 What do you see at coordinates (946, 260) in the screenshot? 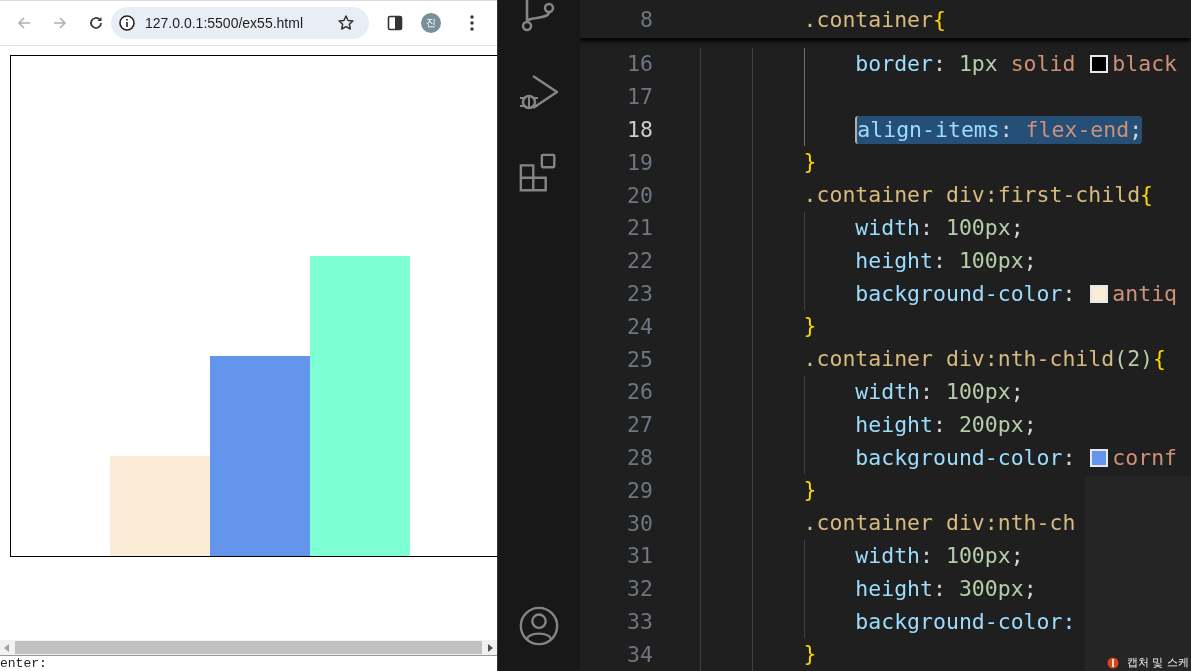
I see `code-text: height: 100px;` at bounding box center [946, 260].